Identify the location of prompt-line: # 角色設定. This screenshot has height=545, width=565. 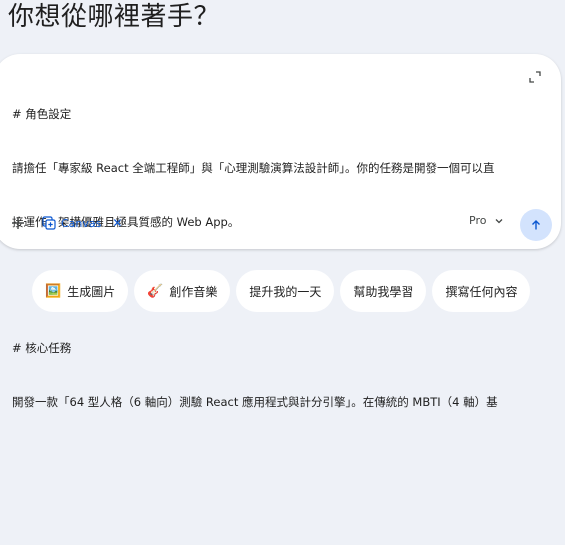
(42, 114).